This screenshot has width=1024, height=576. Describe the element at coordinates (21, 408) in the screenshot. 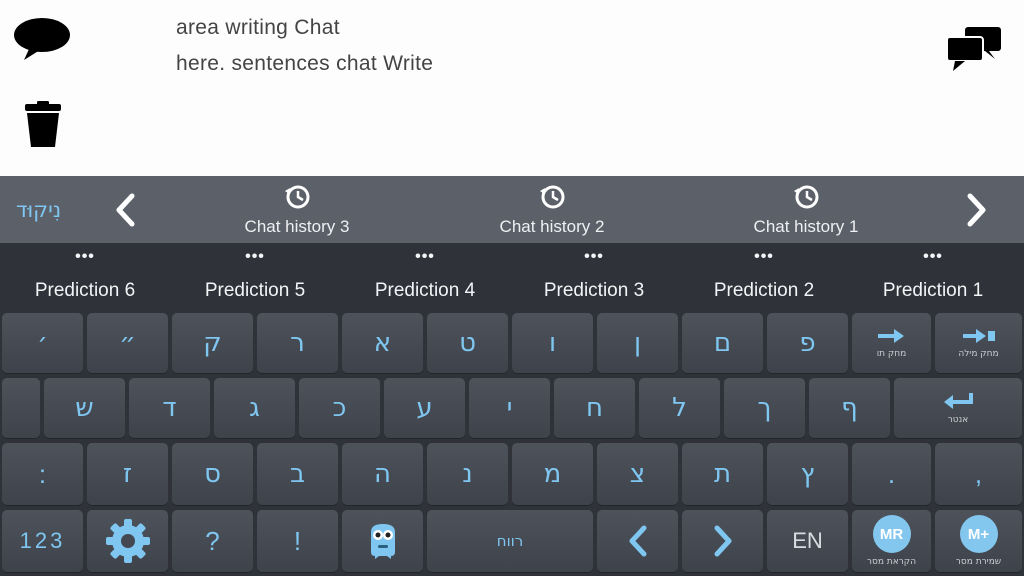

I see `key-spacer` at that location.